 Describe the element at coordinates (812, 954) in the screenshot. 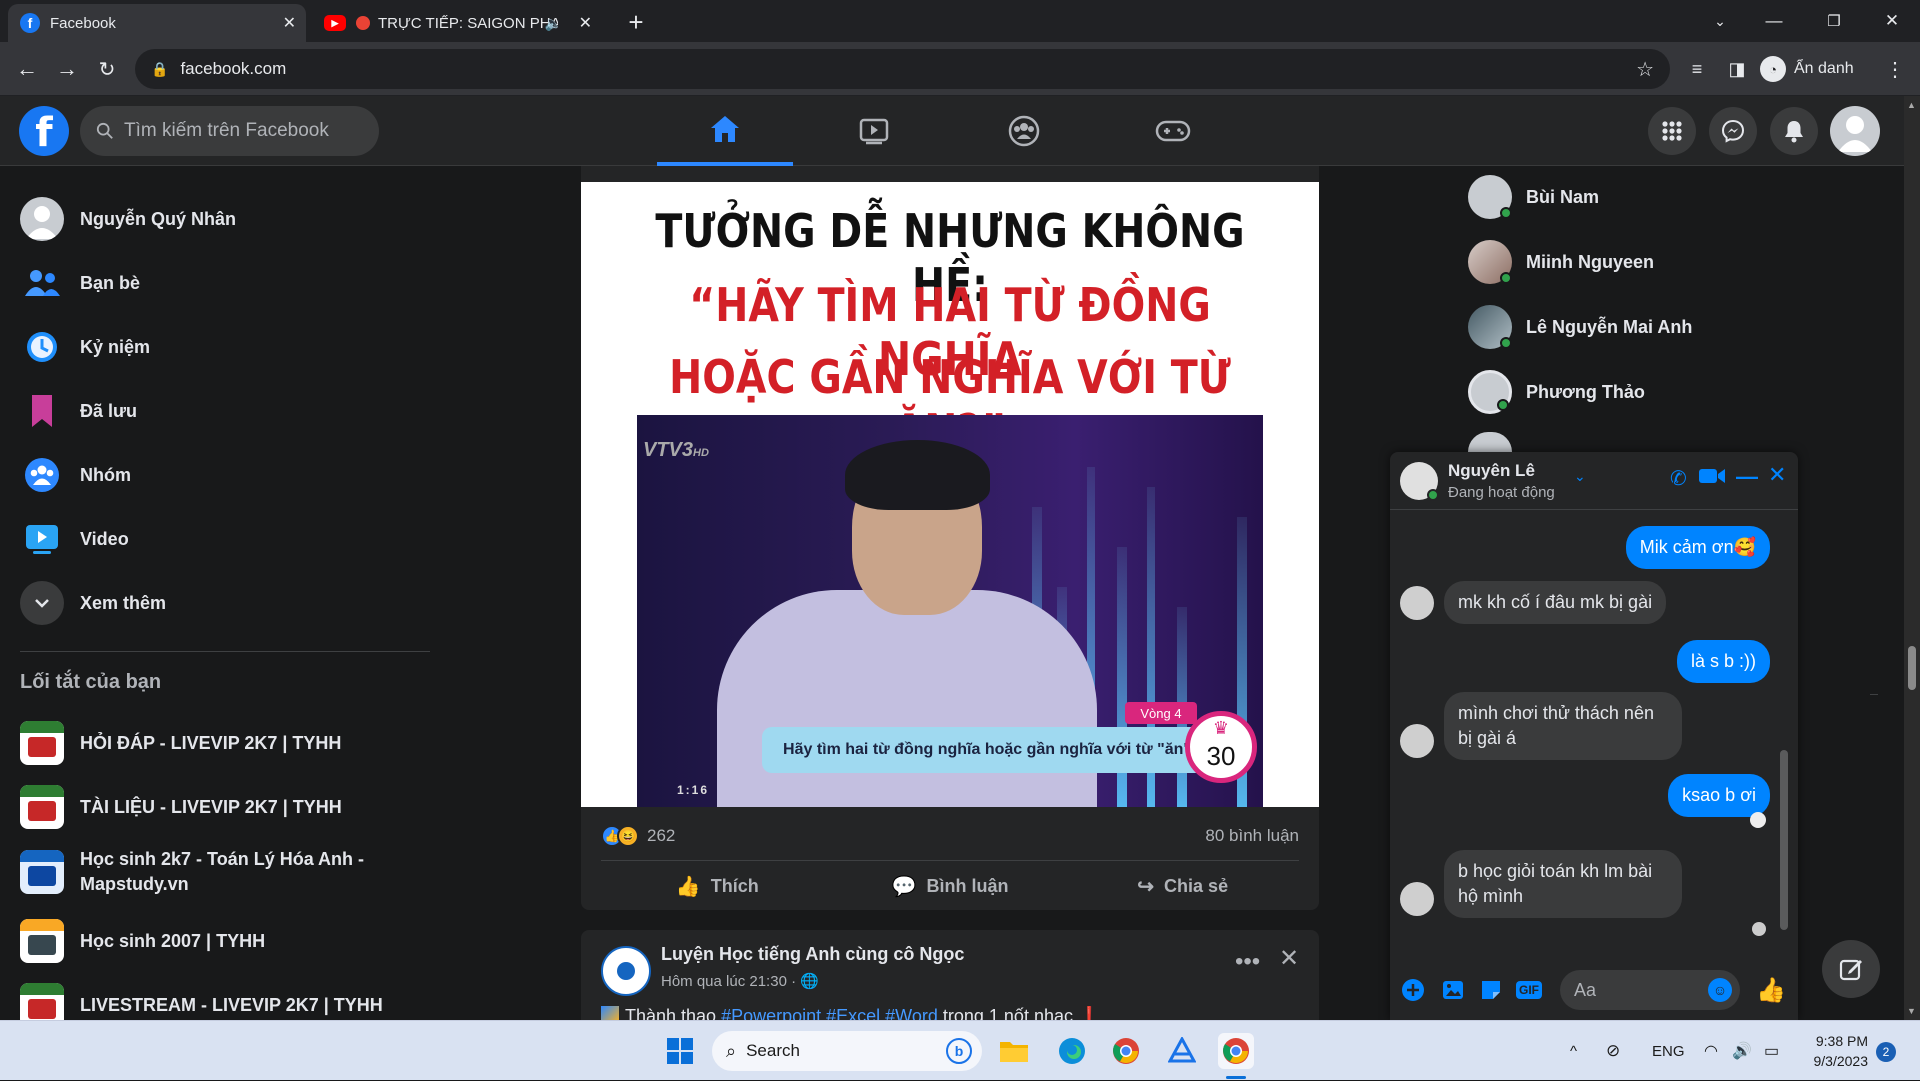

I see `post-author: Luyện Học tiếng Anh cùng cô Ngọc` at that location.